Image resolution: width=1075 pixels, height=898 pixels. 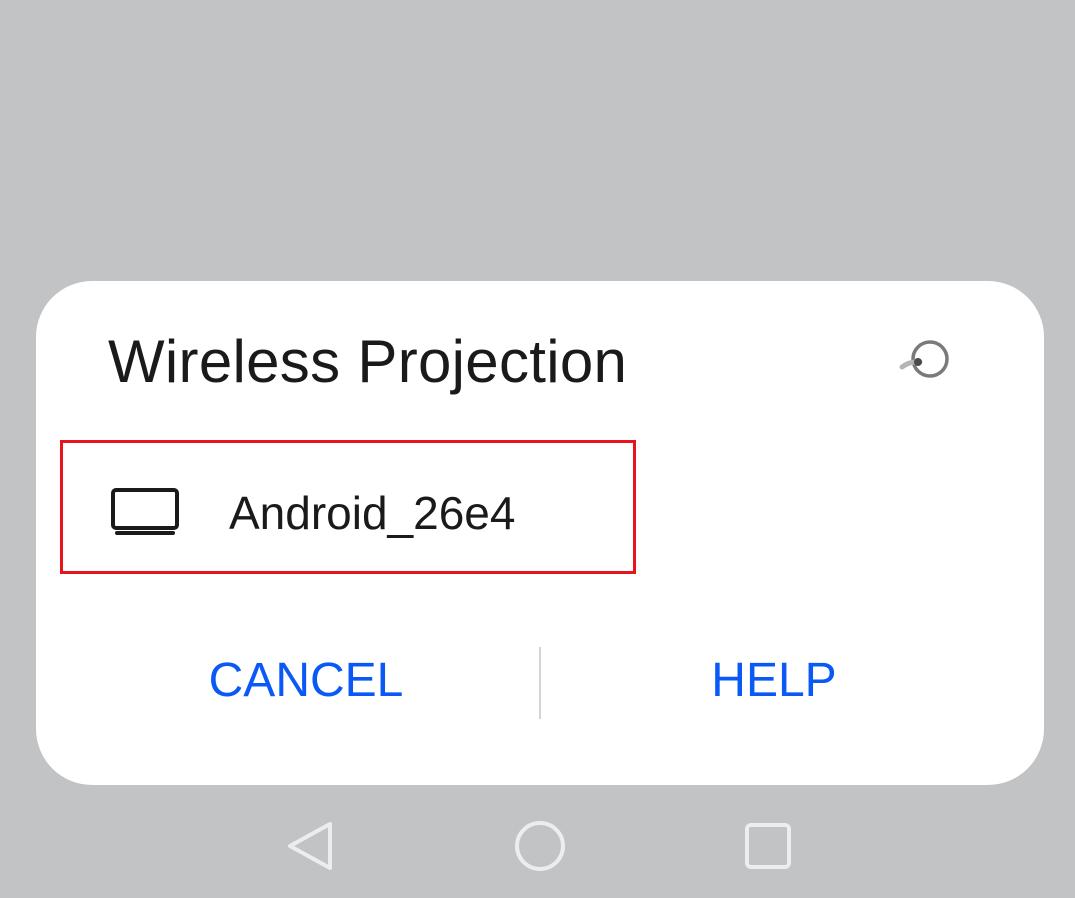 I want to click on dialog-title: Wireless Projection, so click(x=368, y=361).